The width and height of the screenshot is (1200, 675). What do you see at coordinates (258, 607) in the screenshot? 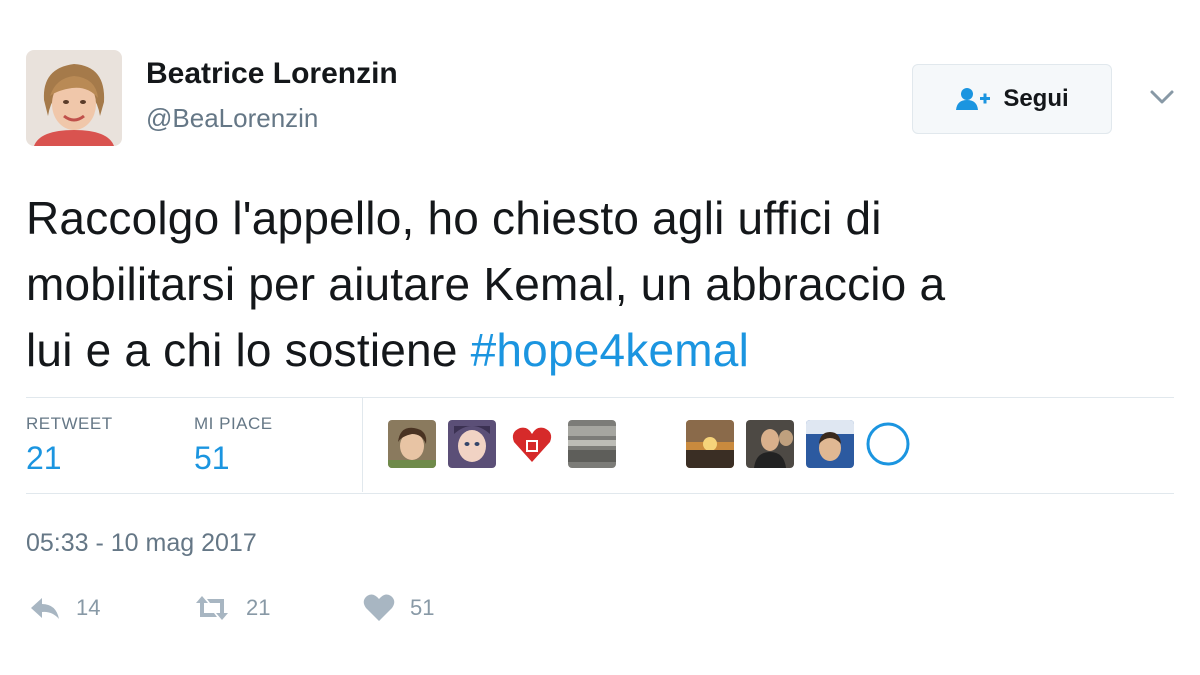
I see `retweet-count: 21` at bounding box center [258, 607].